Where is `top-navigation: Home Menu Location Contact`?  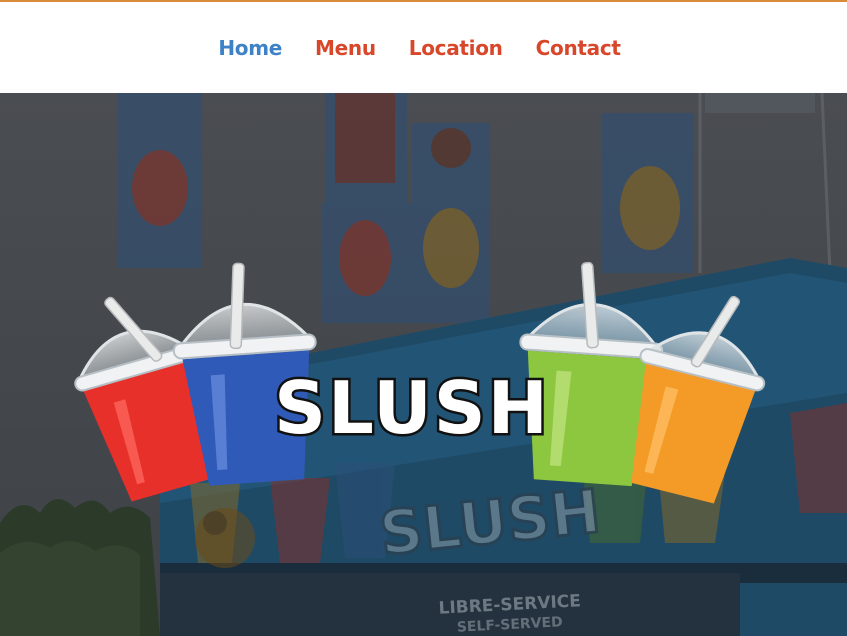 top-navigation: Home Menu Location Contact is located at coordinates (423, 47).